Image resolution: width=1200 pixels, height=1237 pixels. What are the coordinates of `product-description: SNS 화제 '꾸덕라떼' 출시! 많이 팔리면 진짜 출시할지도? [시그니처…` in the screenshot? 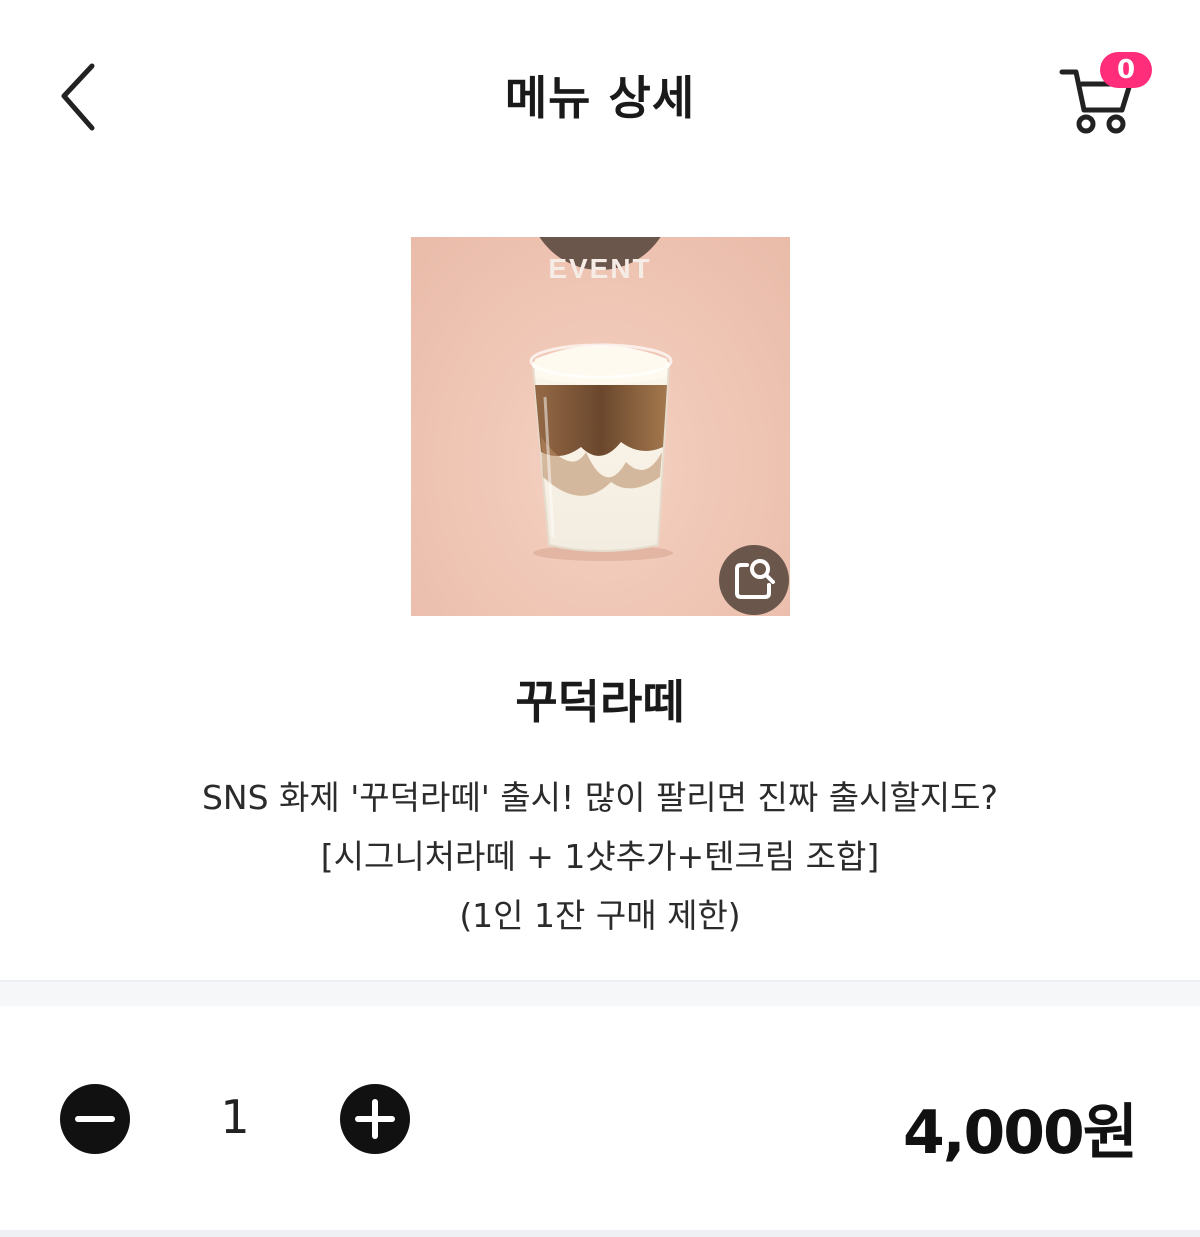 It's located at (600, 856).